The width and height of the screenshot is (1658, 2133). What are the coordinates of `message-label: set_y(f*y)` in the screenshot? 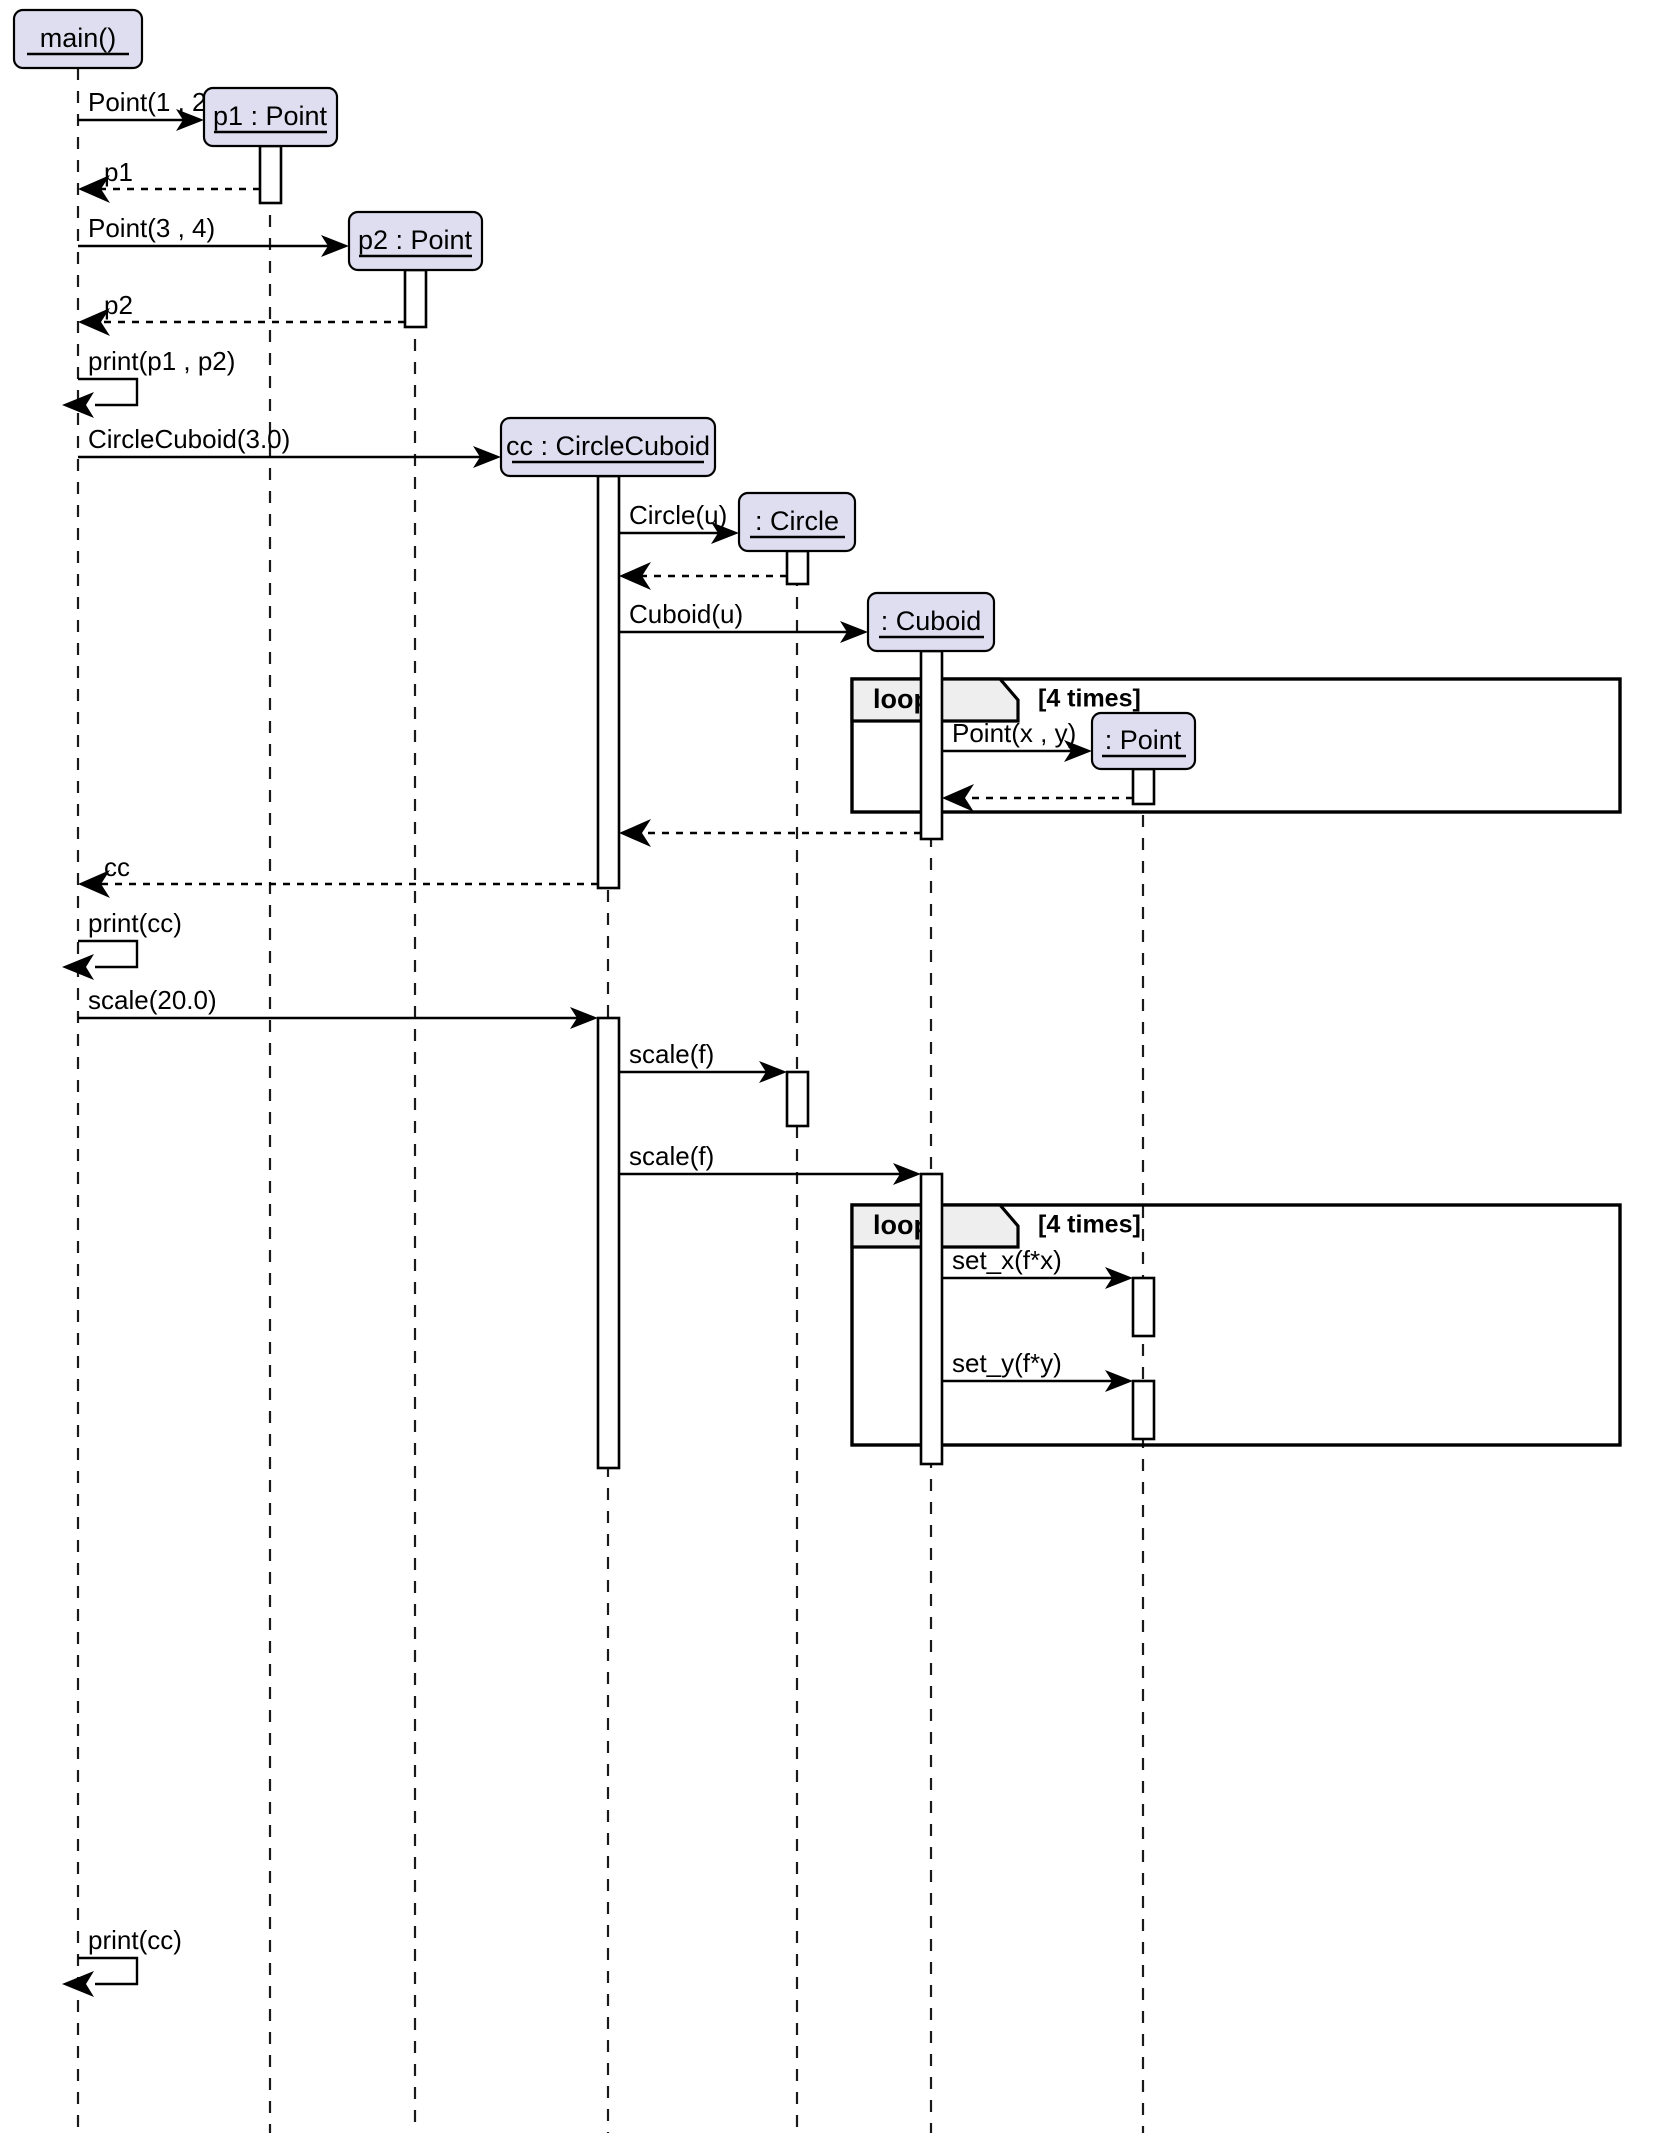 It's located at (1007, 1363).